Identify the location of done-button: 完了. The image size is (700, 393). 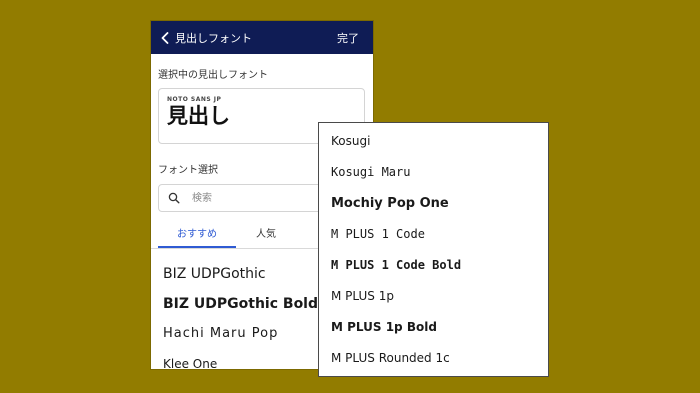
(348, 38).